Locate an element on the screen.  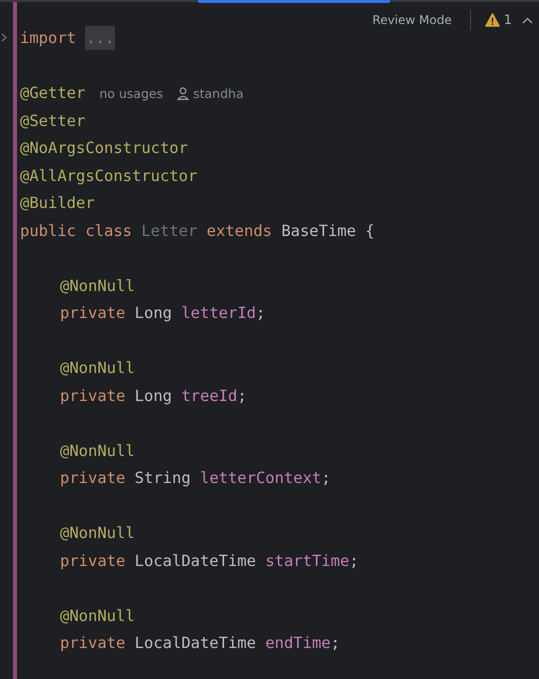
code-line: private Long treeId; is located at coordinates (153, 396).